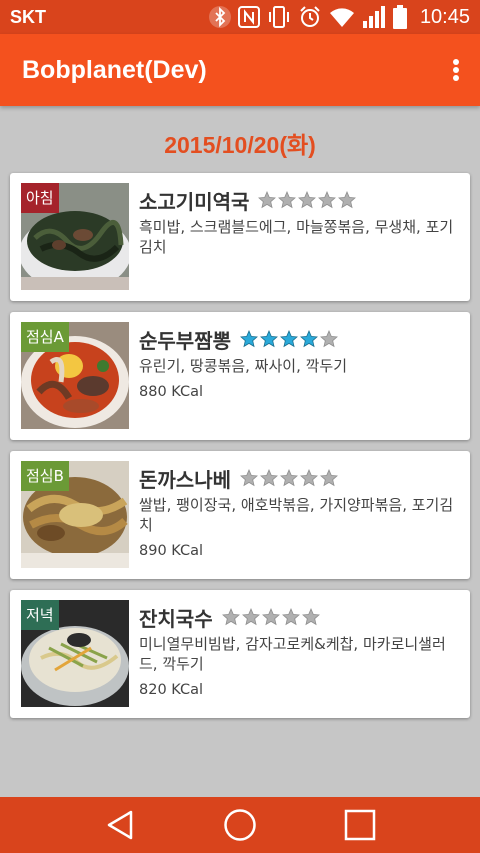  What do you see at coordinates (219, 17) in the screenshot?
I see `bluetooth-icon` at bounding box center [219, 17].